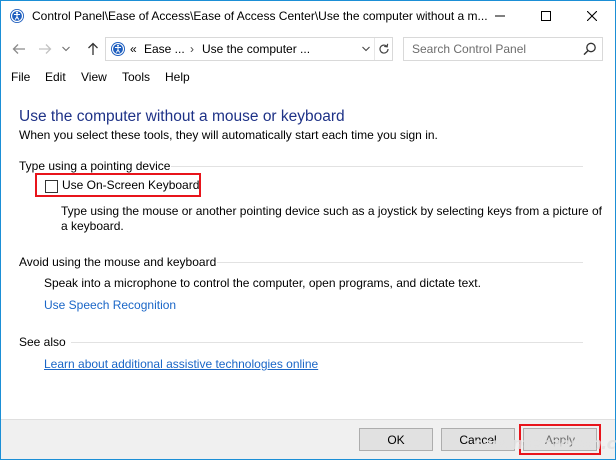 The height and width of the screenshot is (460, 616). Describe the element at coordinates (17, 16) in the screenshot. I see `ease-of-access-icon` at that location.